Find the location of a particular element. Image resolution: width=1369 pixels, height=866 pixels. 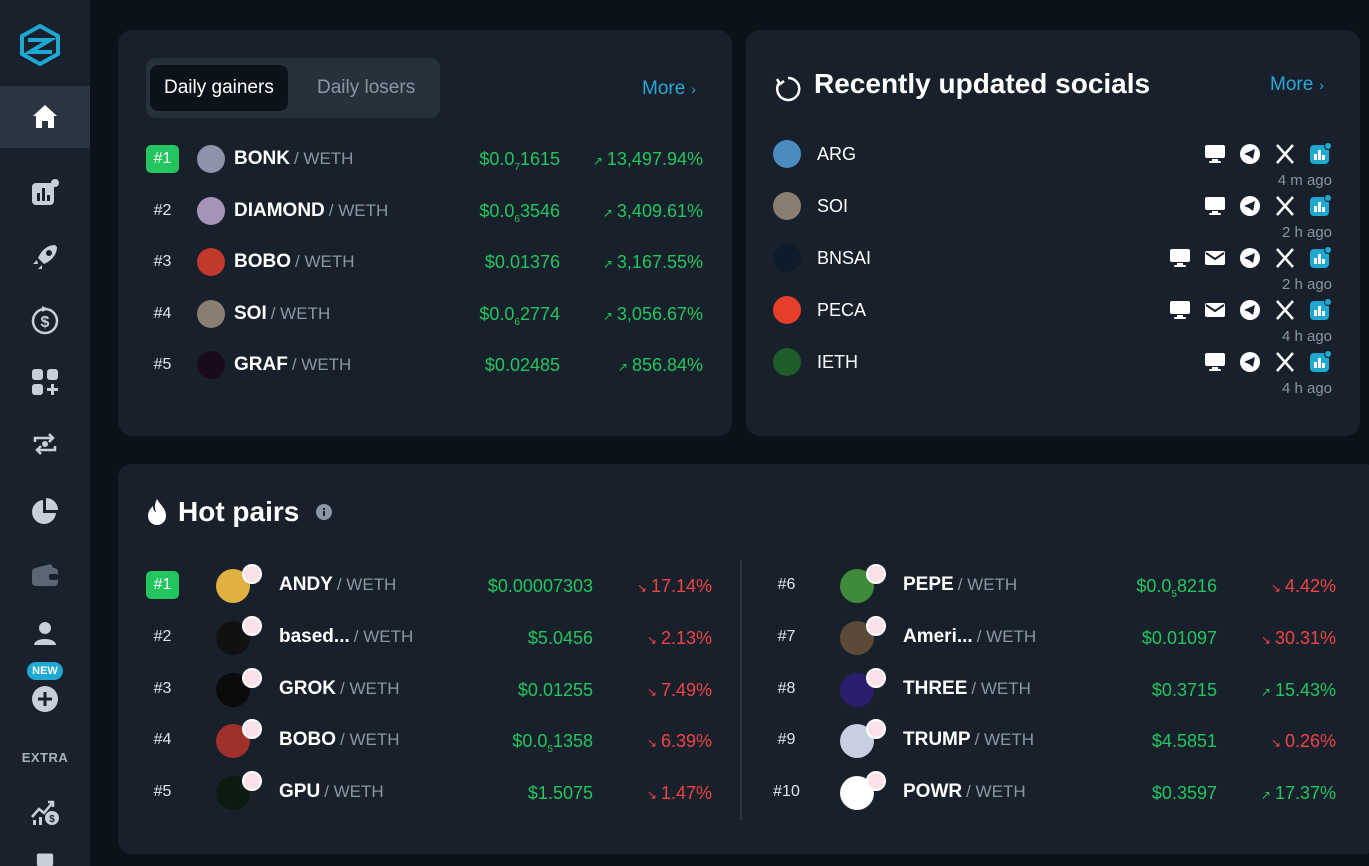

token-symbol: GPU is located at coordinates (300, 792).